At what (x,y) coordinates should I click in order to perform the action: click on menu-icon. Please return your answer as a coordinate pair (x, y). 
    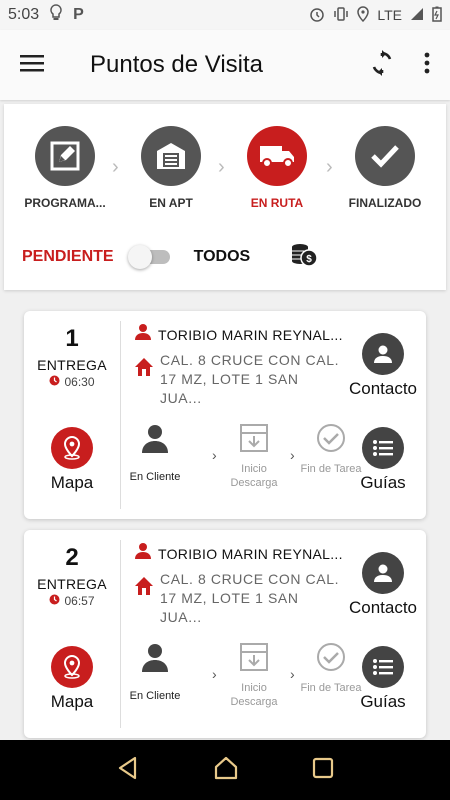
    Looking at the image, I should click on (33, 65).